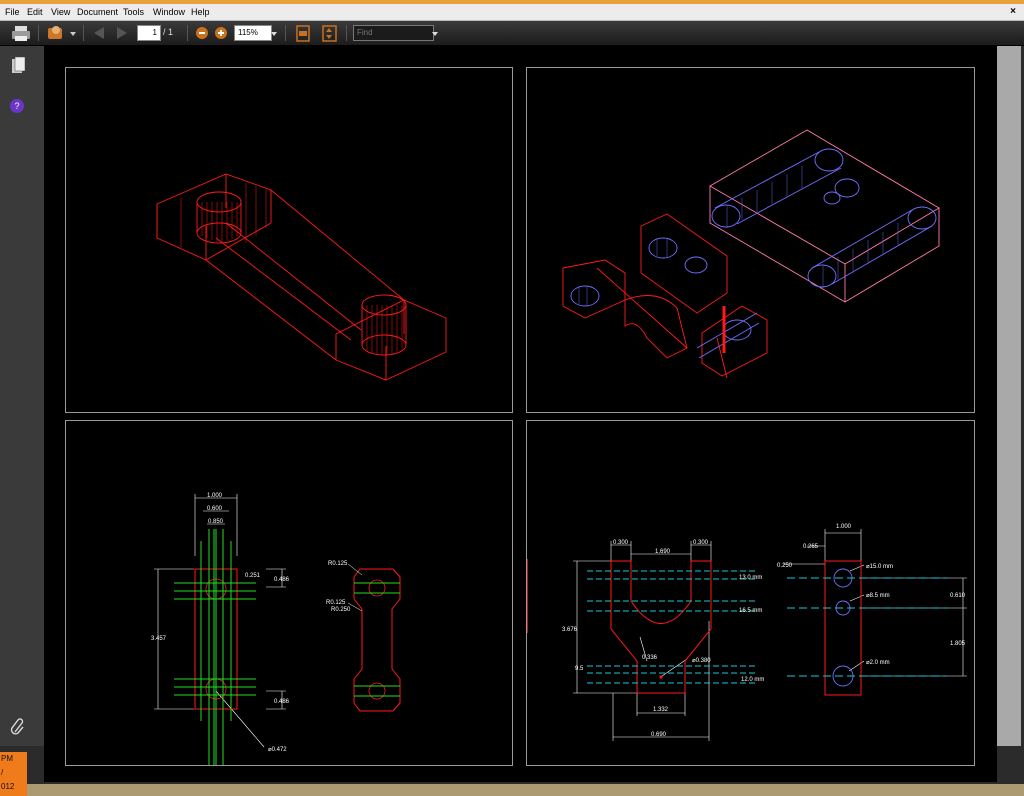 This screenshot has width=1024, height=796. What do you see at coordinates (579, 669) in the screenshot?
I see `dim-g: 9.5` at bounding box center [579, 669].